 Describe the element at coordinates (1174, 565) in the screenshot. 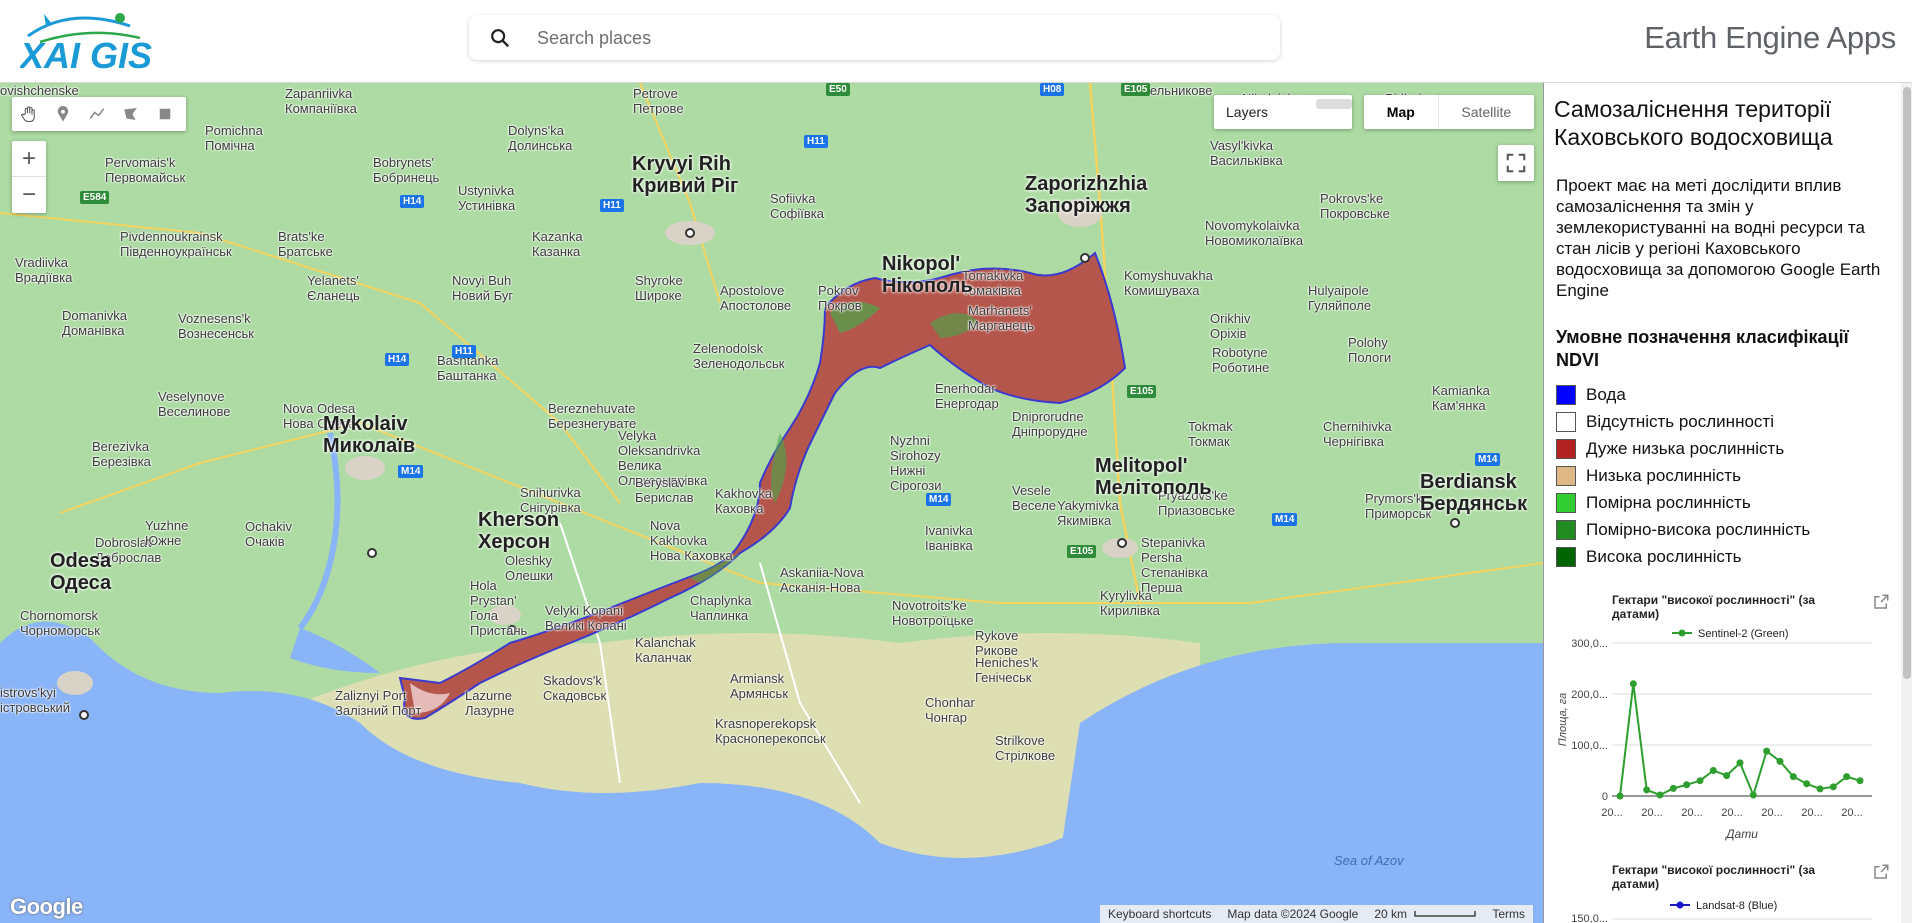

I see `place-label: Stepanivka Persha Степанівка Перша` at that location.